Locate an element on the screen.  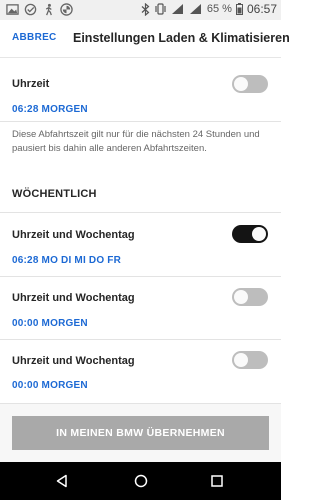
notification-icons is located at coordinates (39, 9).